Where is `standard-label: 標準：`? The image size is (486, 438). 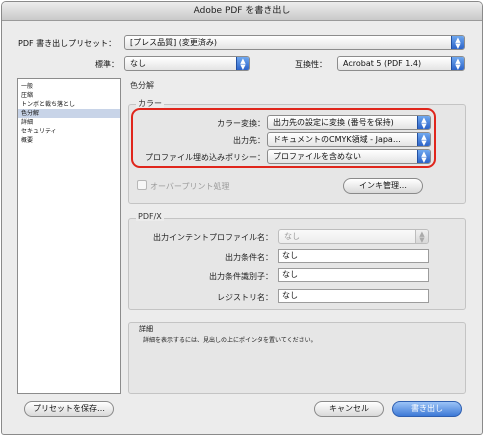
standard-label: 標準： is located at coordinates (107, 64).